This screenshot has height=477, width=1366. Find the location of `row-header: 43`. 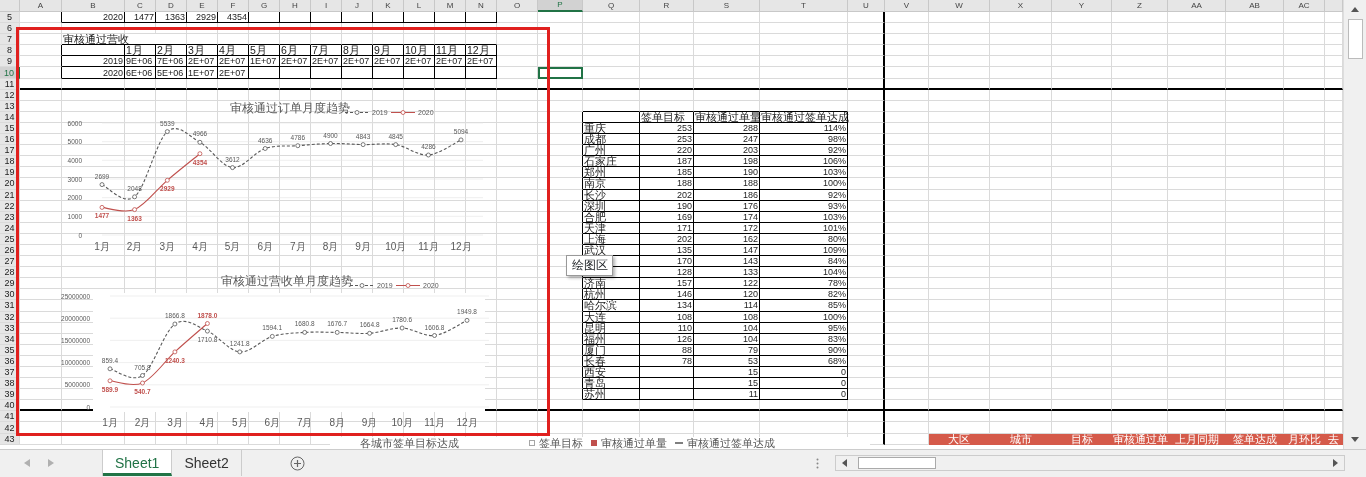

row-header: 43 is located at coordinates (10, 439).